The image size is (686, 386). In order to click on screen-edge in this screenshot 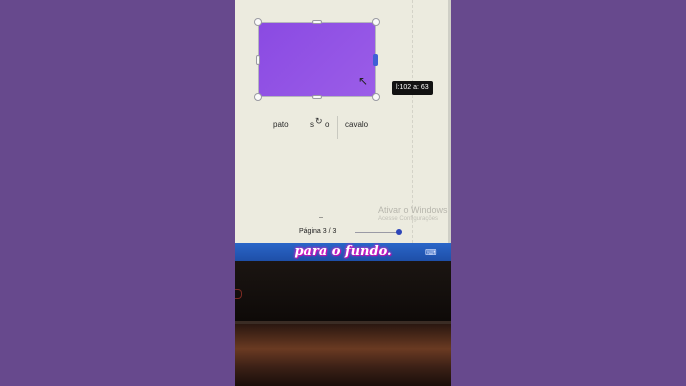, I will do `click(449, 121)`.